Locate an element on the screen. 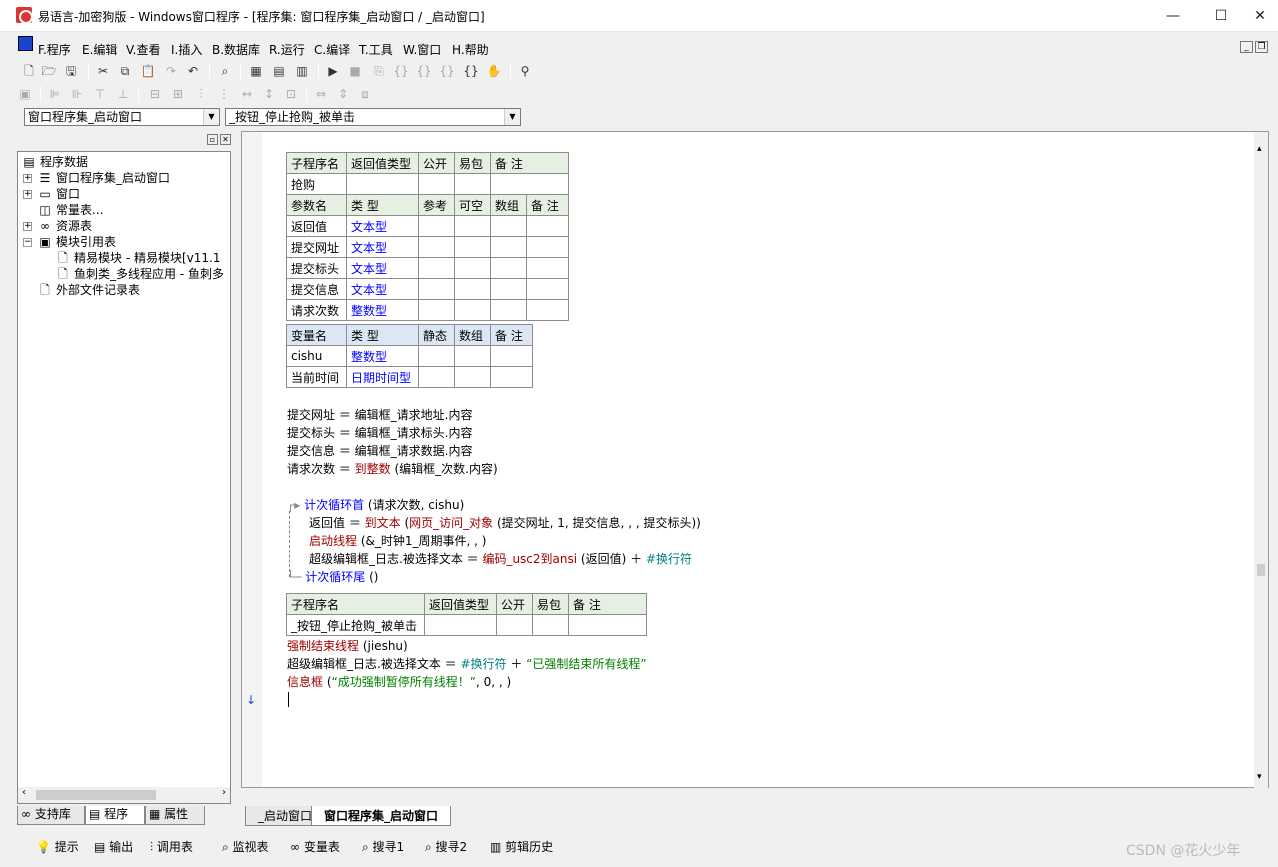 This screenshot has height=867, width=1278. step-icon: ⎘ is located at coordinates (379, 71).